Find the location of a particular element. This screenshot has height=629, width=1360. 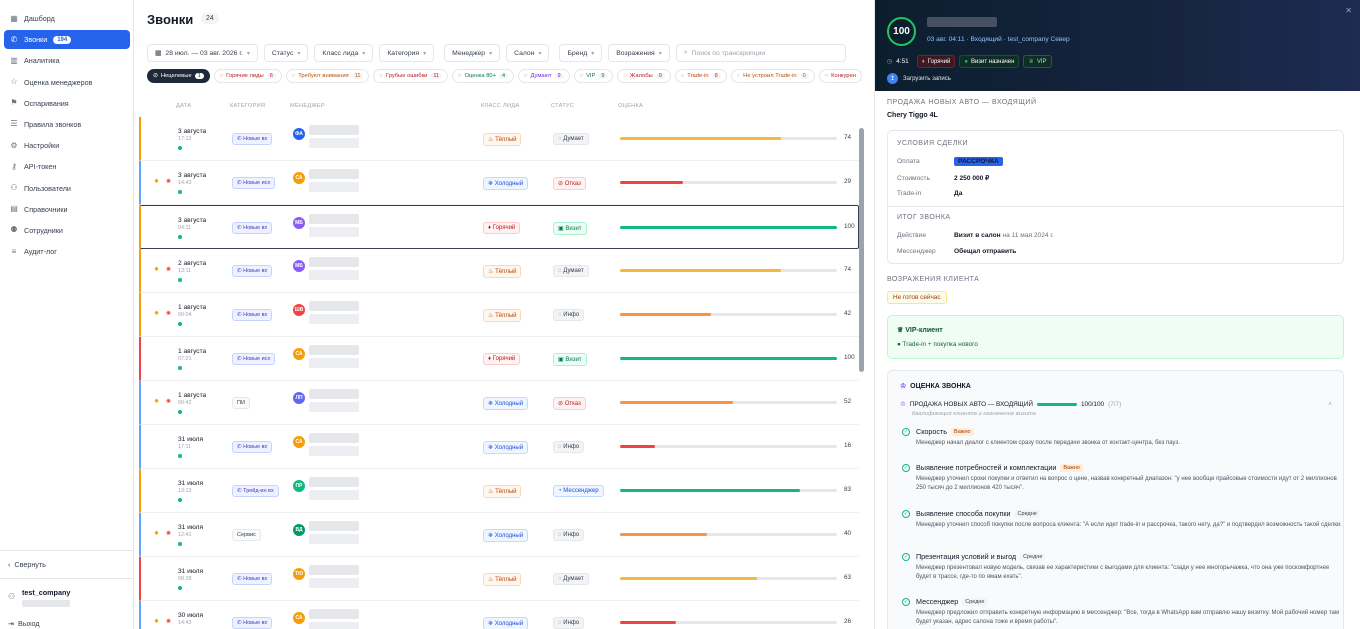

row-date: 1 августа is located at coordinates (192, 307).